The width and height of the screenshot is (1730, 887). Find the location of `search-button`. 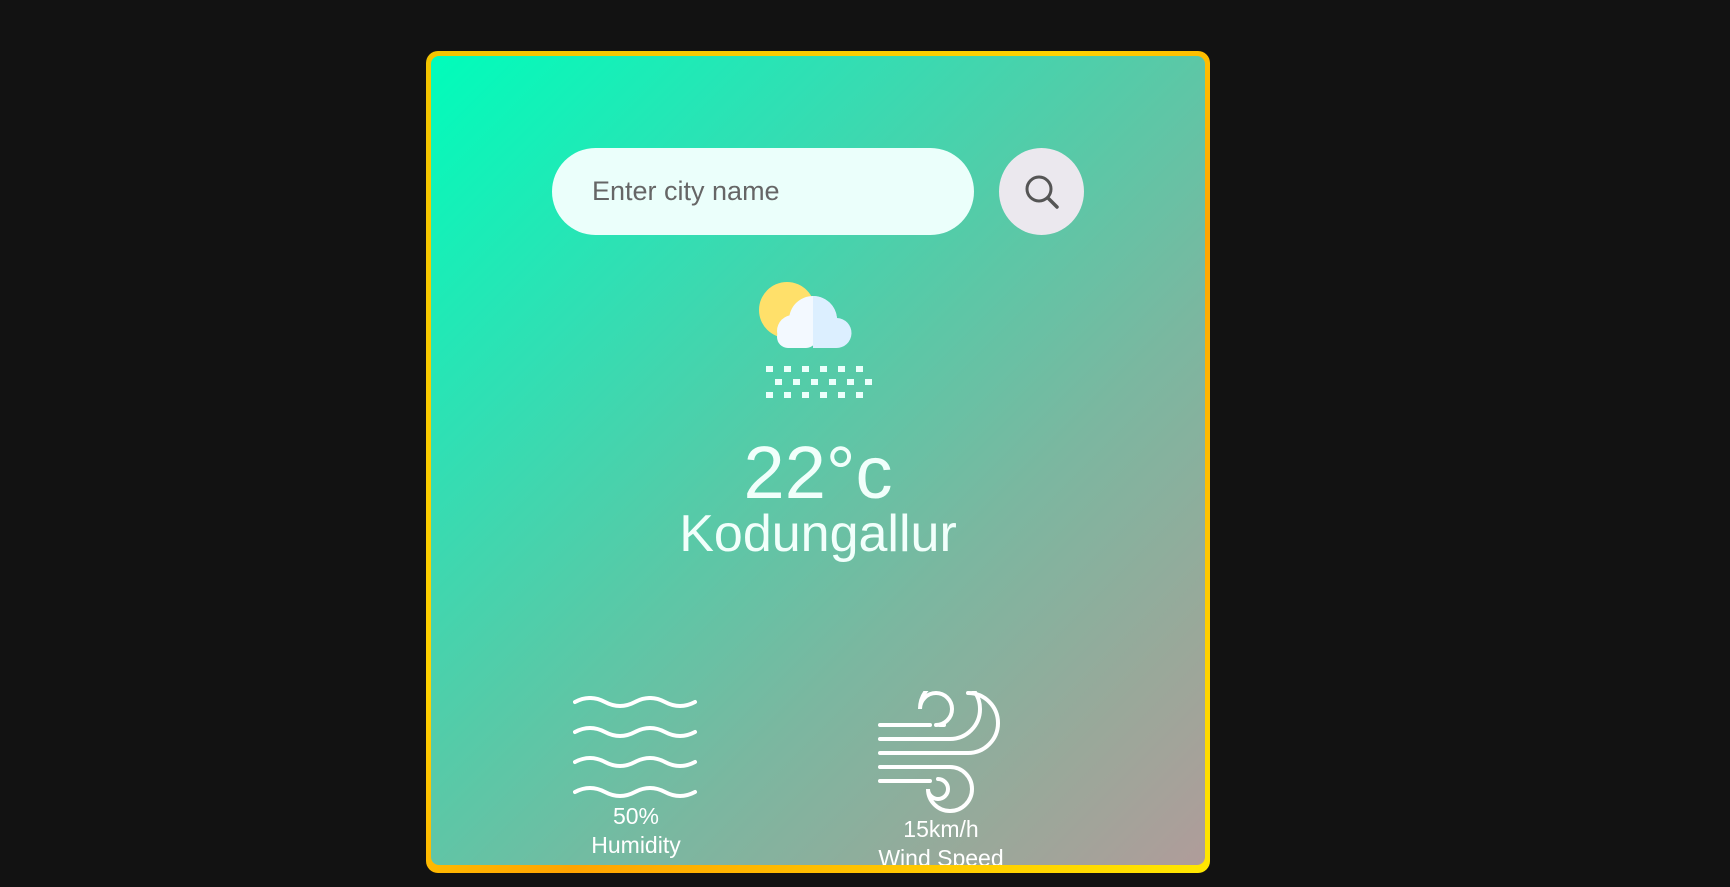

search-button is located at coordinates (1041, 191).